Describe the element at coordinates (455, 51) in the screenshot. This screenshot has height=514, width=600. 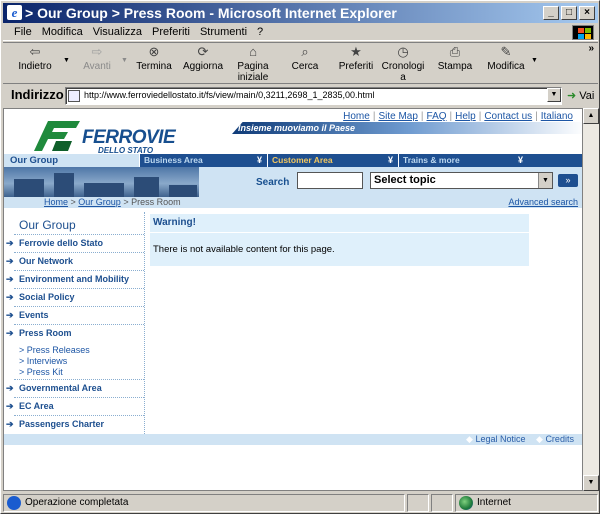
I see `print-icon: ⎙` at that location.